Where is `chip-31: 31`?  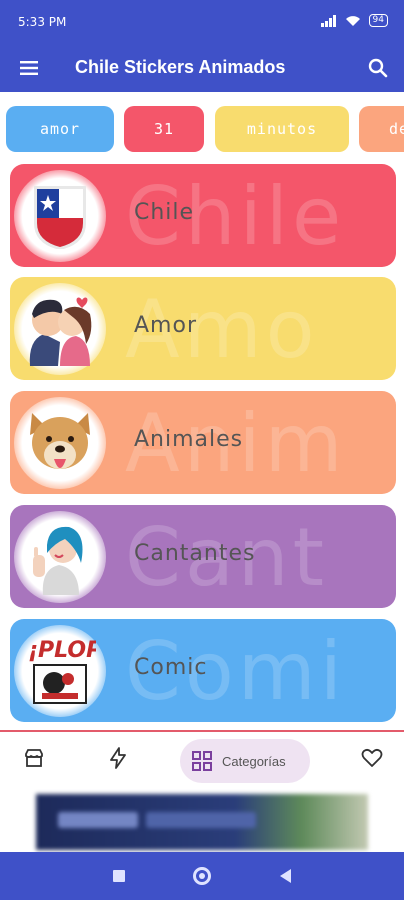 chip-31: 31 is located at coordinates (164, 129).